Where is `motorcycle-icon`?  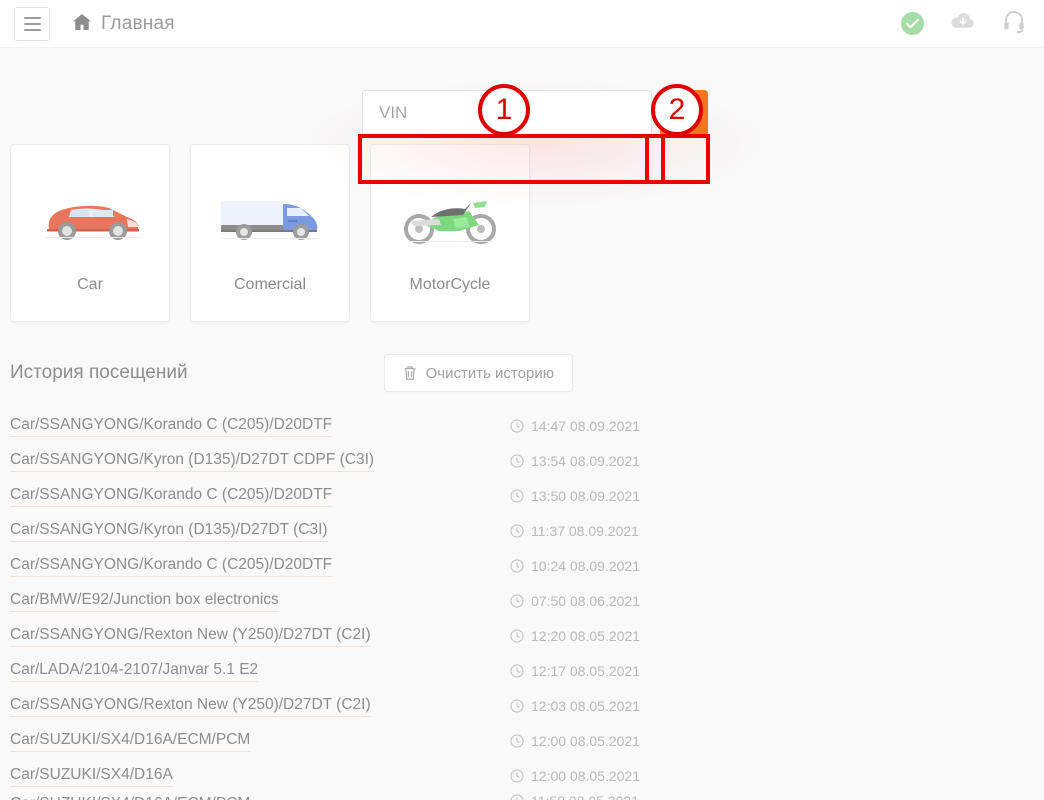 motorcycle-icon is located at coordinates (450, 218).